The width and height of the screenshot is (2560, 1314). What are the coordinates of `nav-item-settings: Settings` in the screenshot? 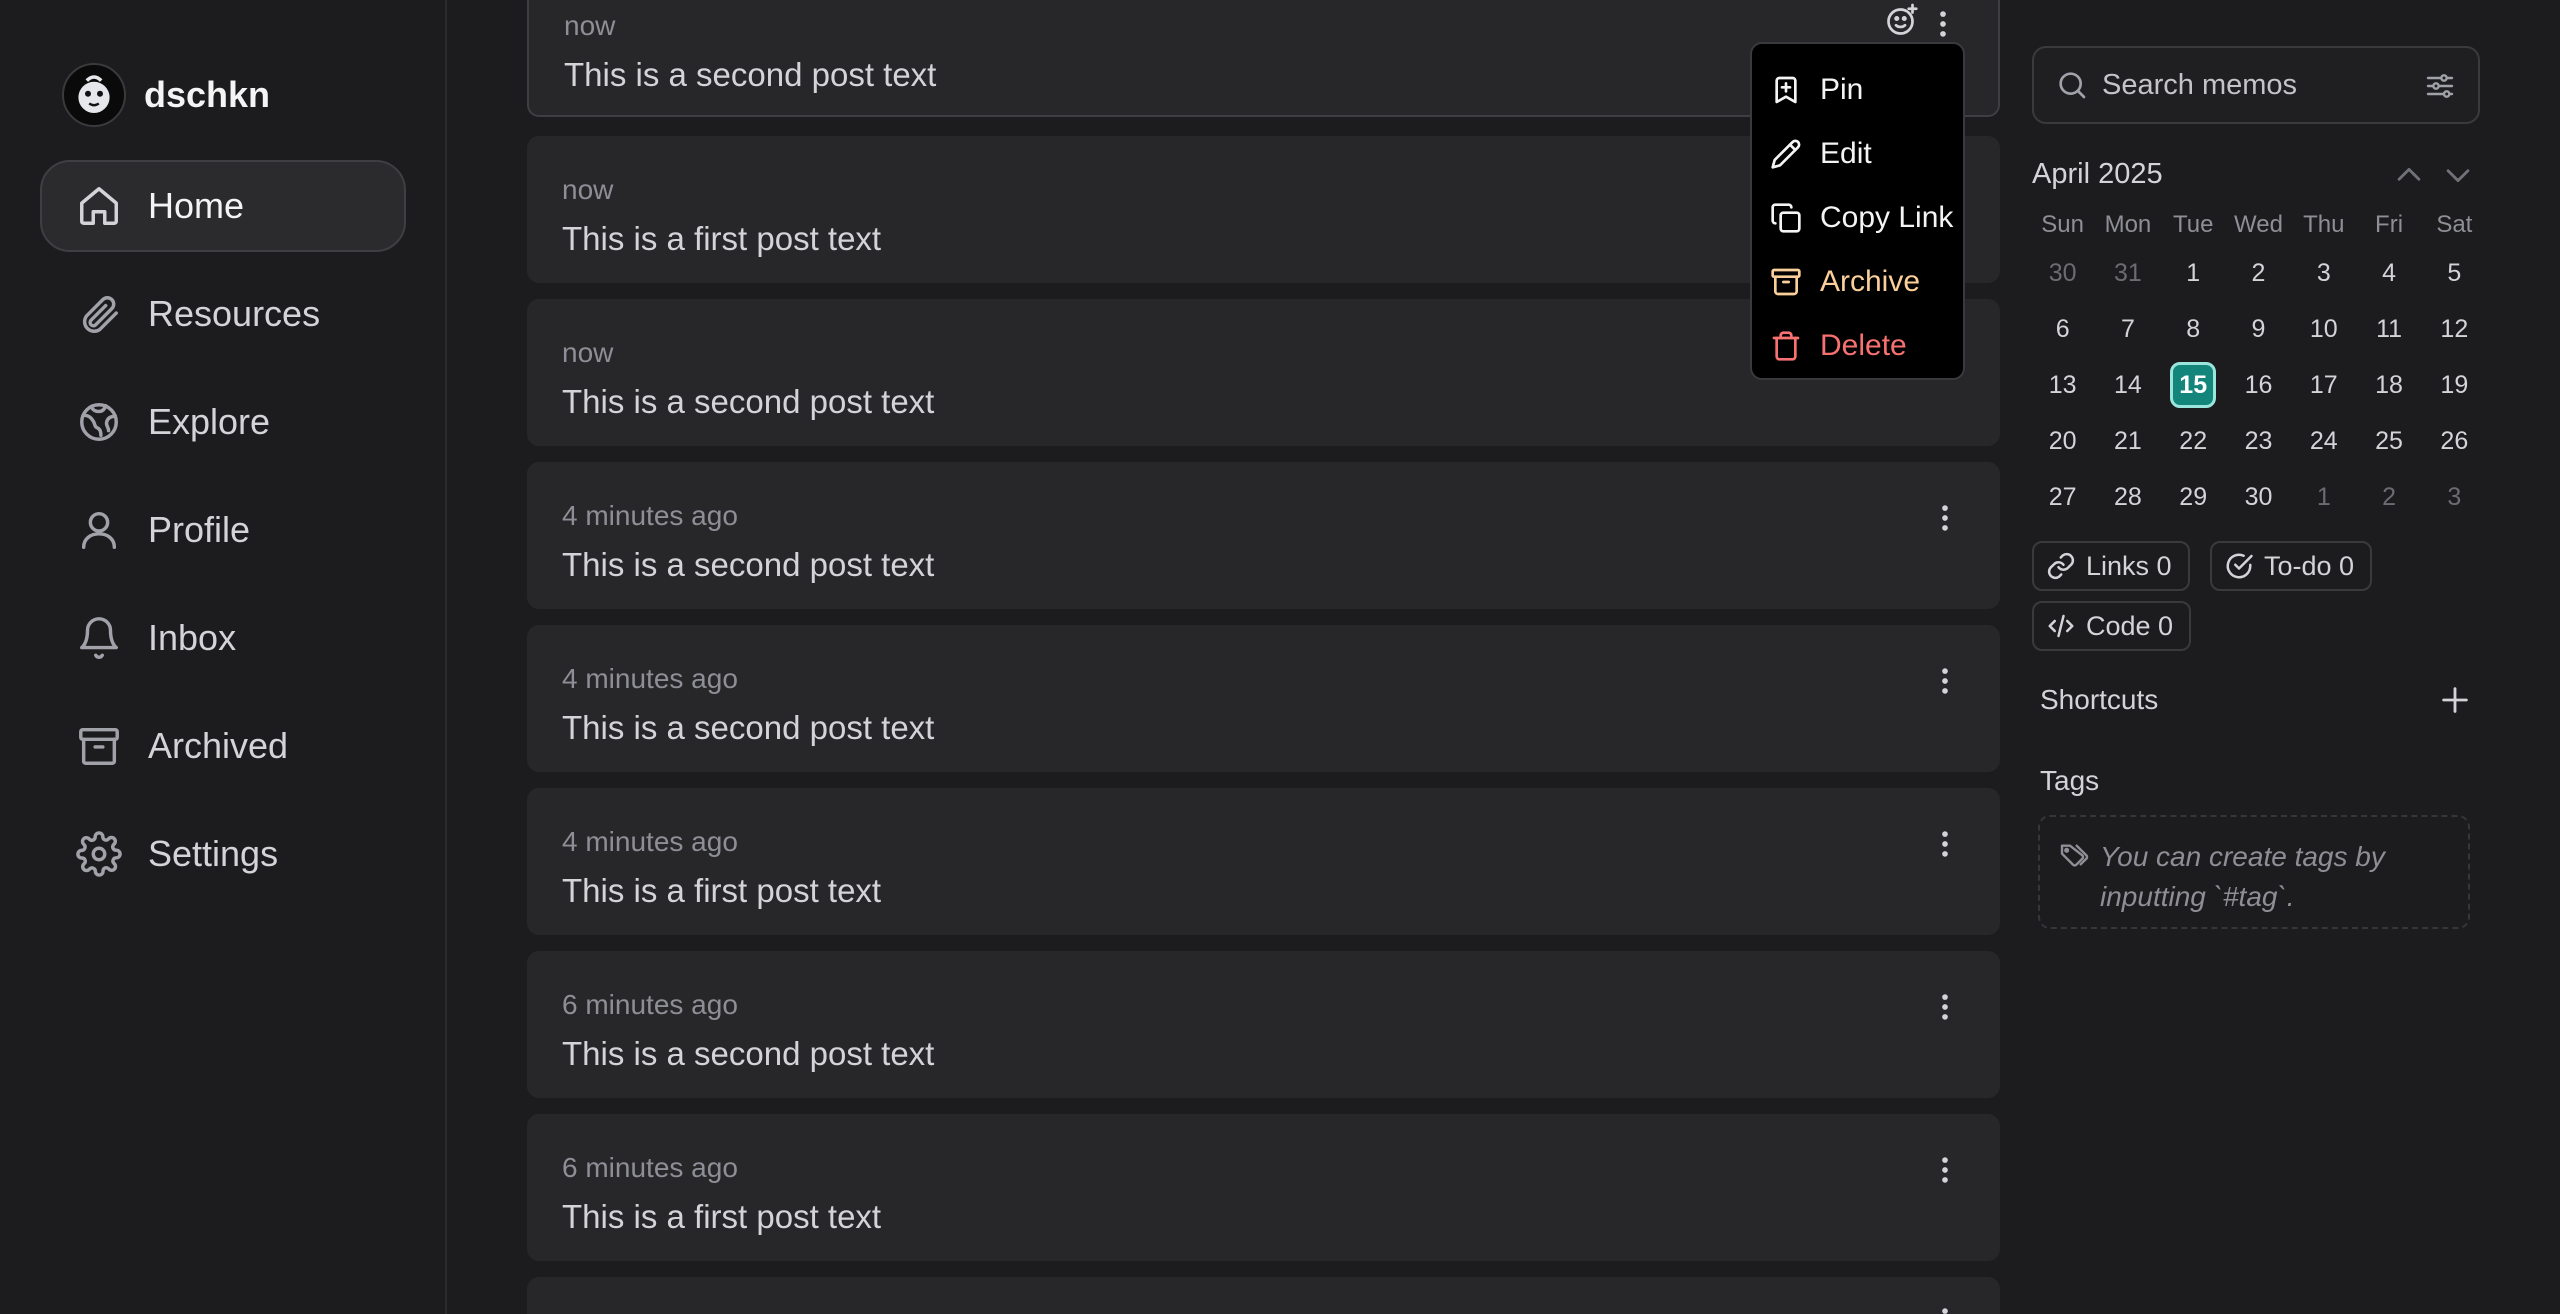 It's located at (223, 854).